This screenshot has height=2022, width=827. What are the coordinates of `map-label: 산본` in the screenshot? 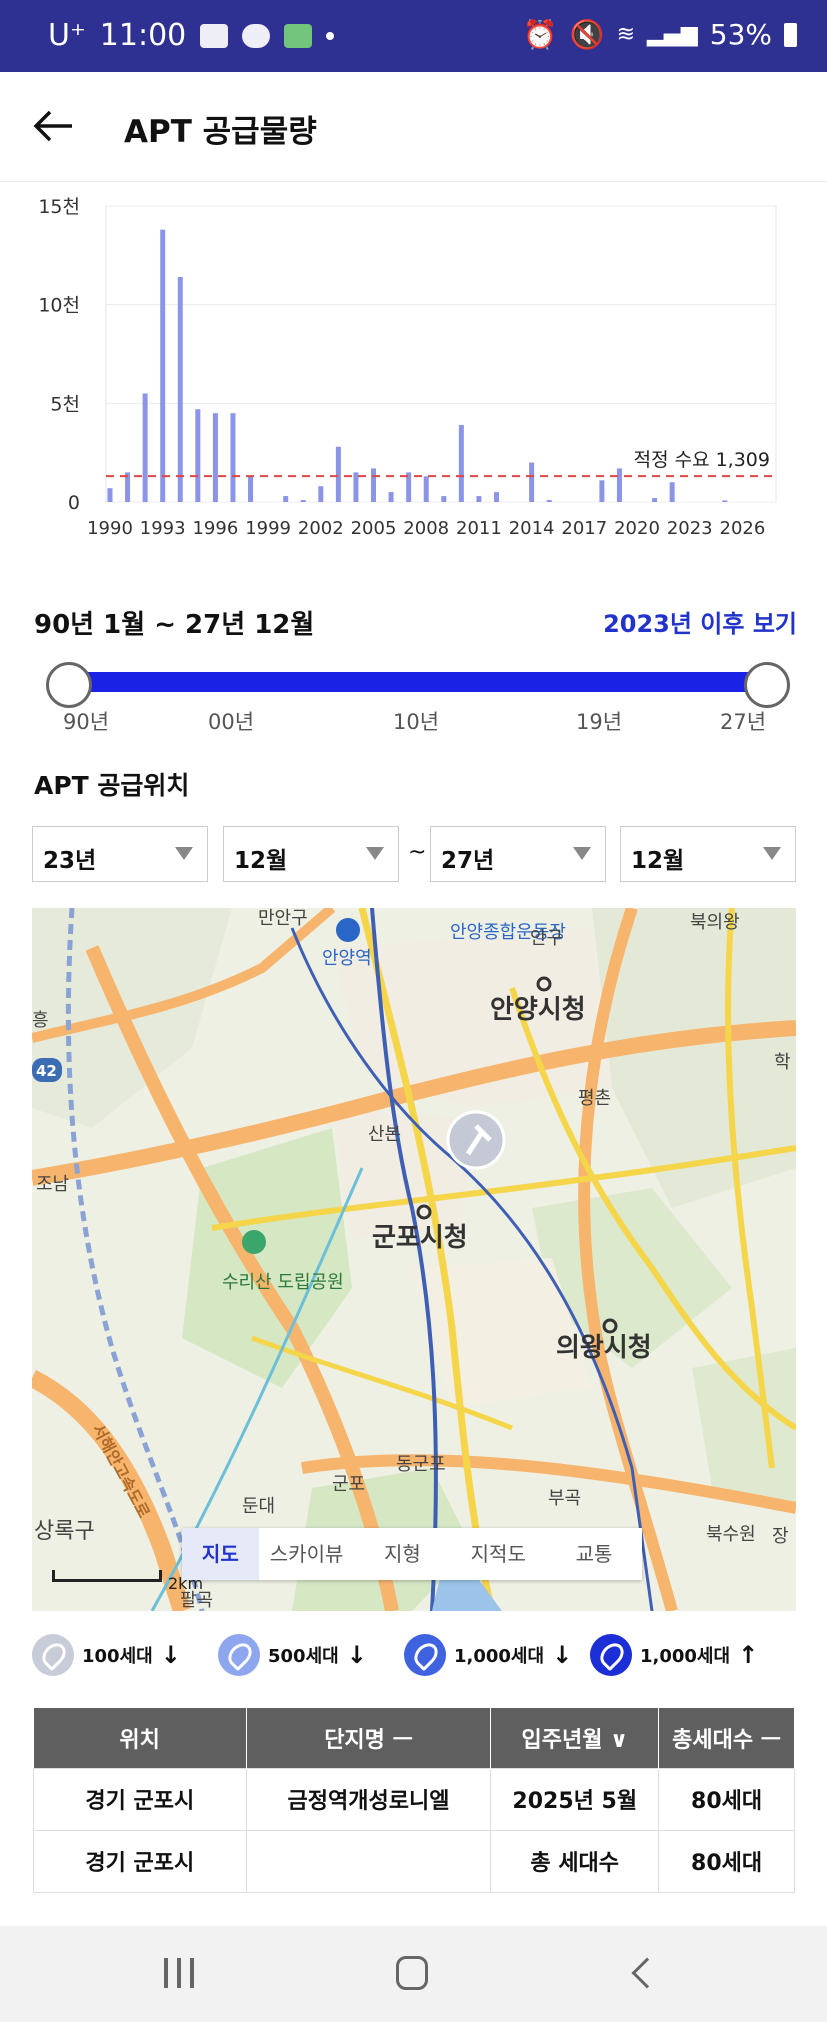 It's located at (384, 1134).